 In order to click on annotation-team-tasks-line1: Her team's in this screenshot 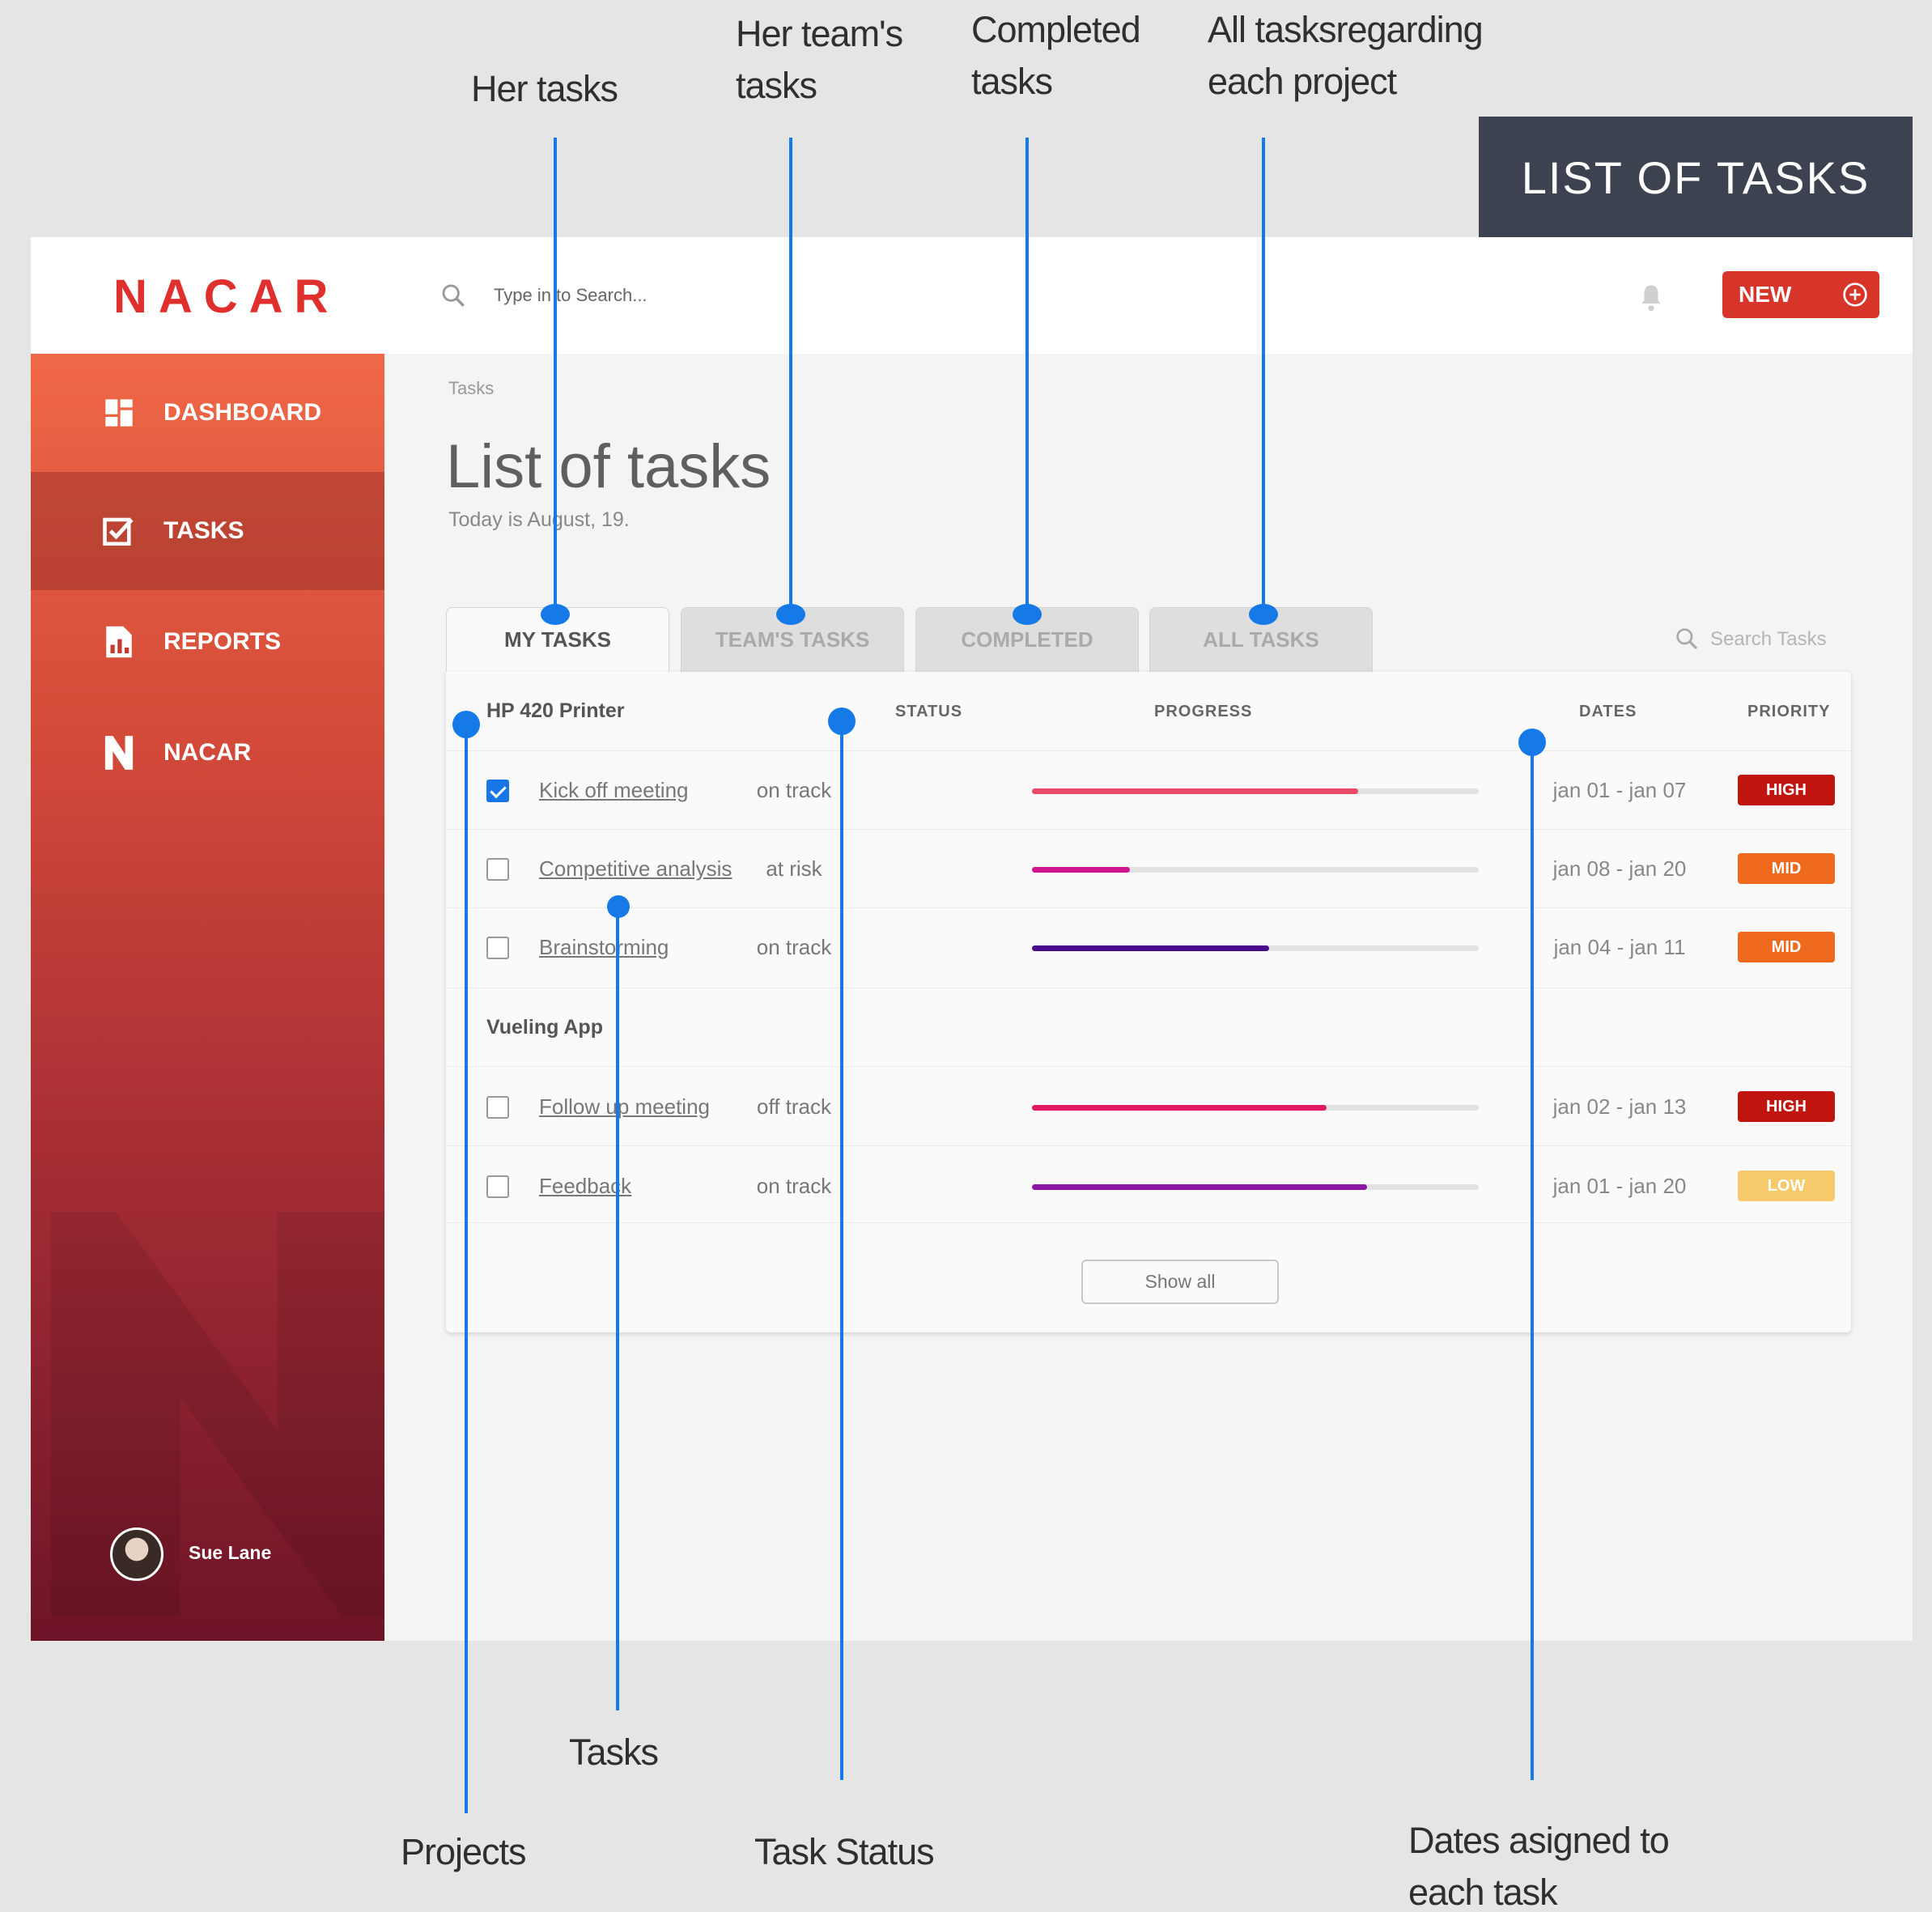, I will do `click(819, 33)`.